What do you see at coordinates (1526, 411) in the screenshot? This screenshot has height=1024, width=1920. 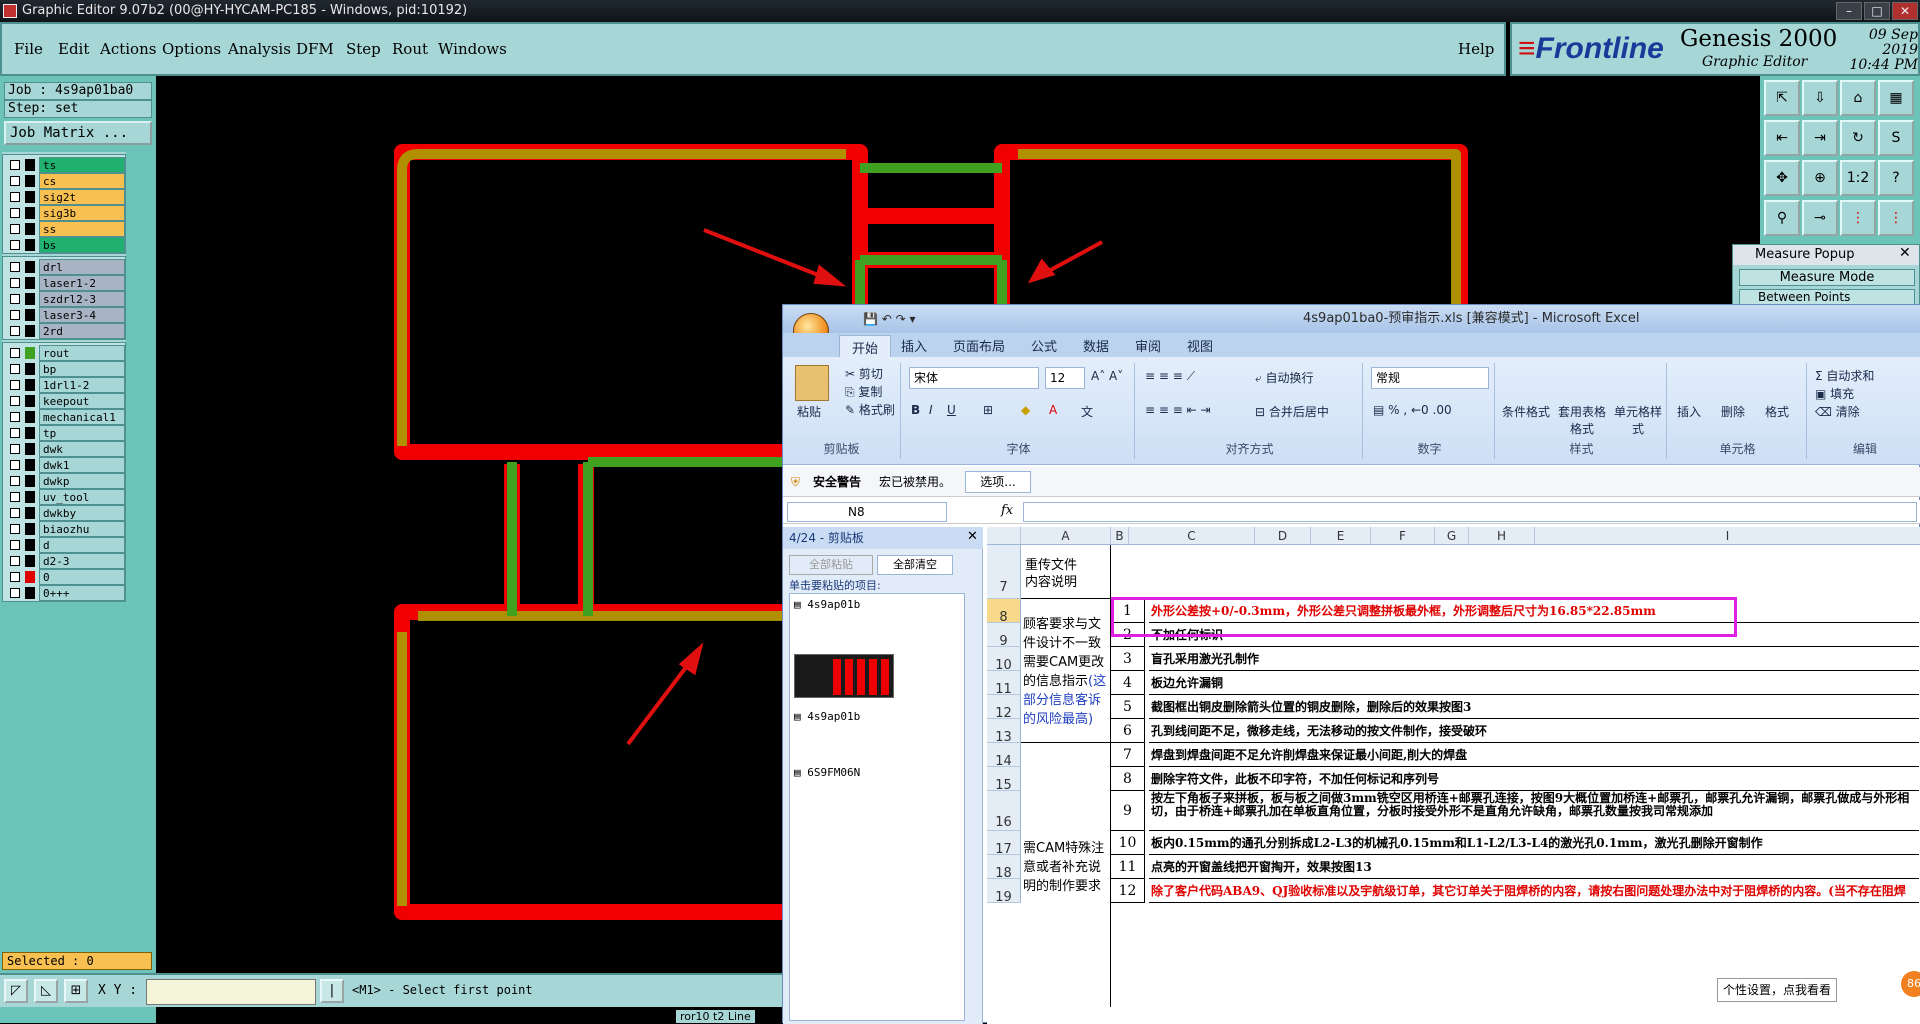 I see `conditional-format-button: 条件格式` at bounding box center [1526, 411].